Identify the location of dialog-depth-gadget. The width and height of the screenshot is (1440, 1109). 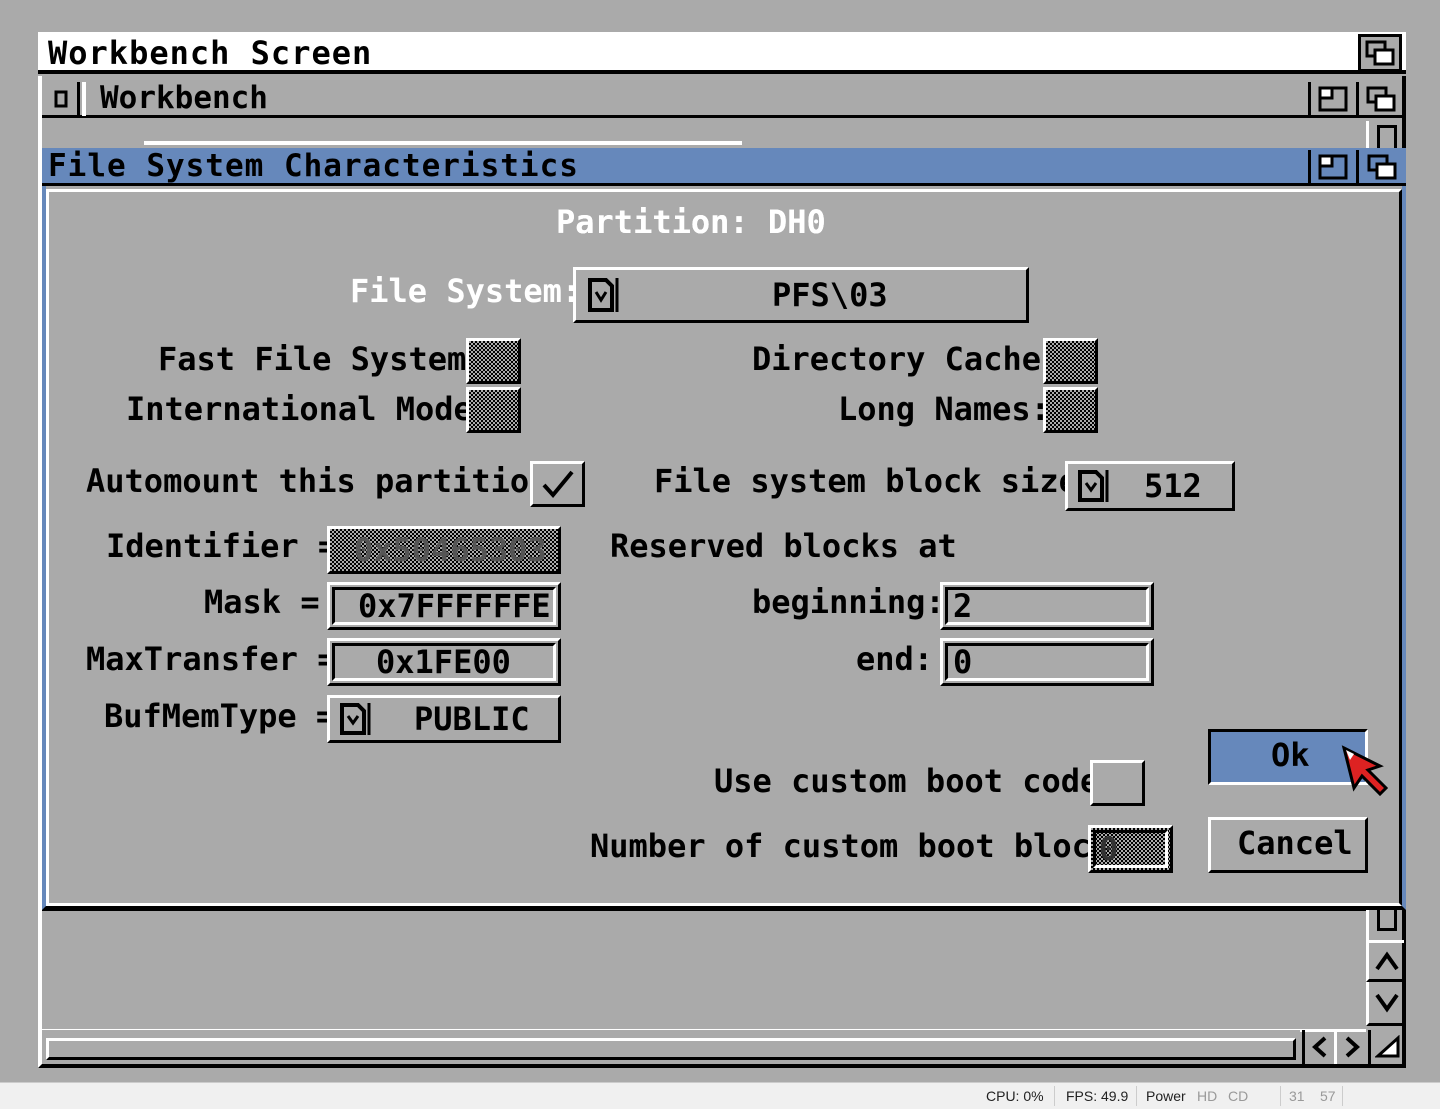
(1380, 167).